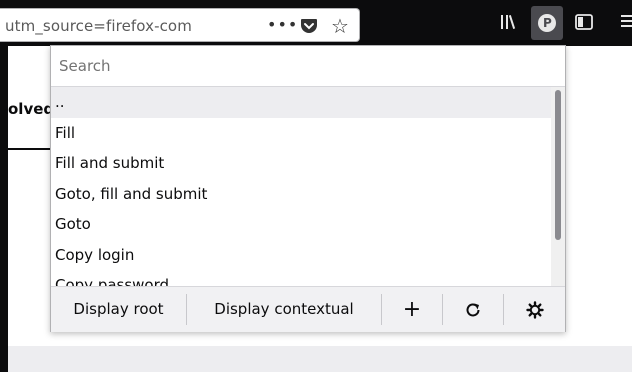 This screenshot has height=372, width=632. I want to click on settings-button, so click(534, 309).